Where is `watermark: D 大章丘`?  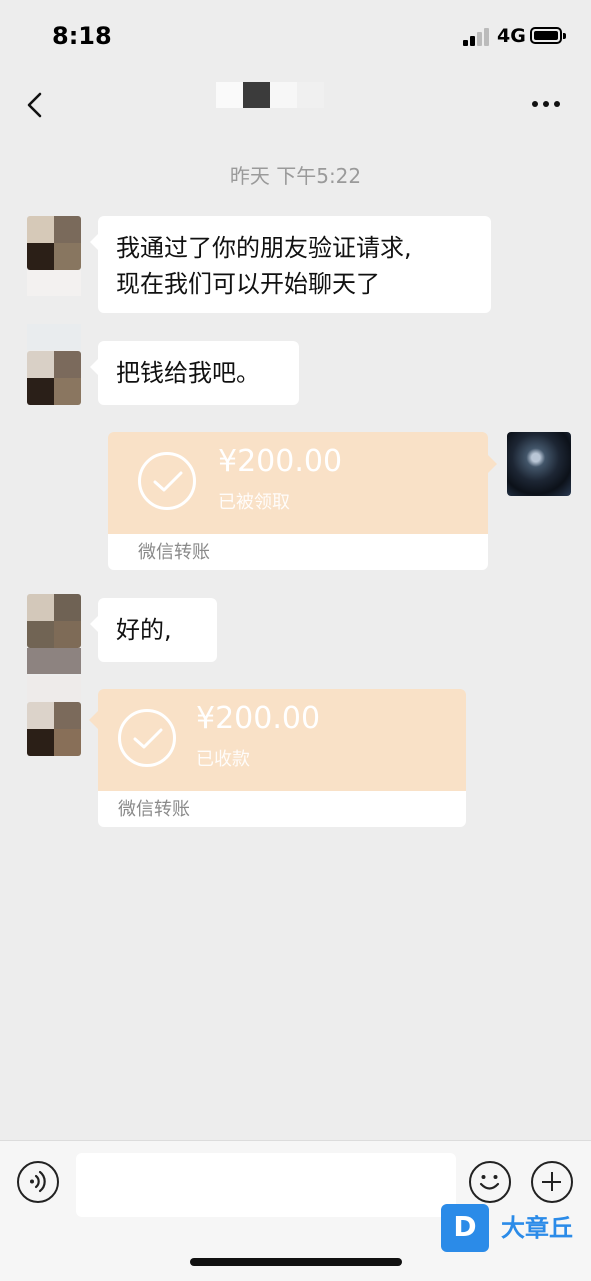 watermark: D 大章丘 is located at coordinates (513, 1230).